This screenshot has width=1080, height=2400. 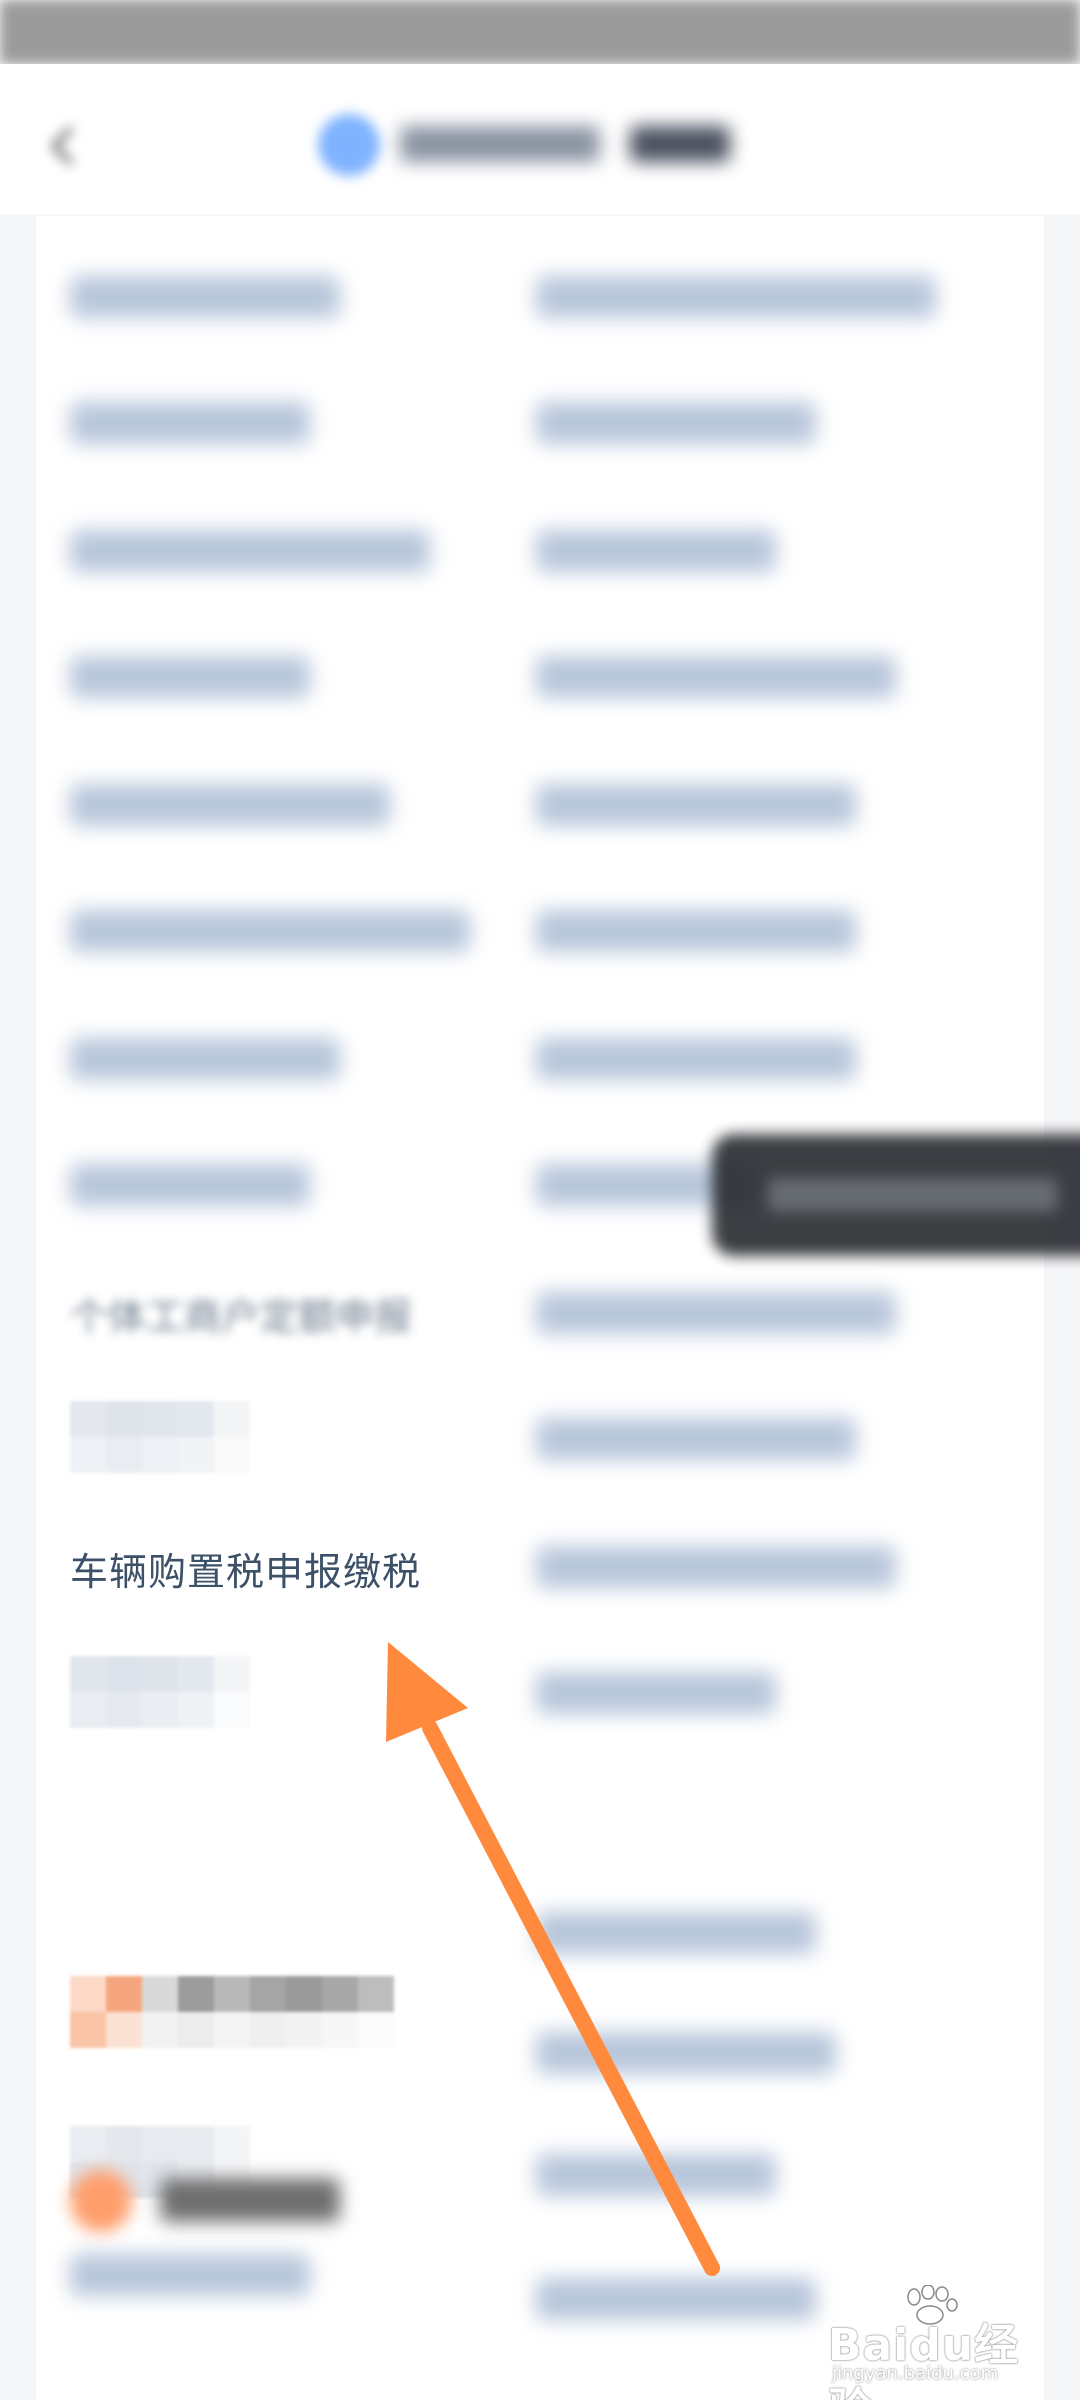 I want to click on watermark-url: jingyan.baidu.com, so click(x=915, y=2373).